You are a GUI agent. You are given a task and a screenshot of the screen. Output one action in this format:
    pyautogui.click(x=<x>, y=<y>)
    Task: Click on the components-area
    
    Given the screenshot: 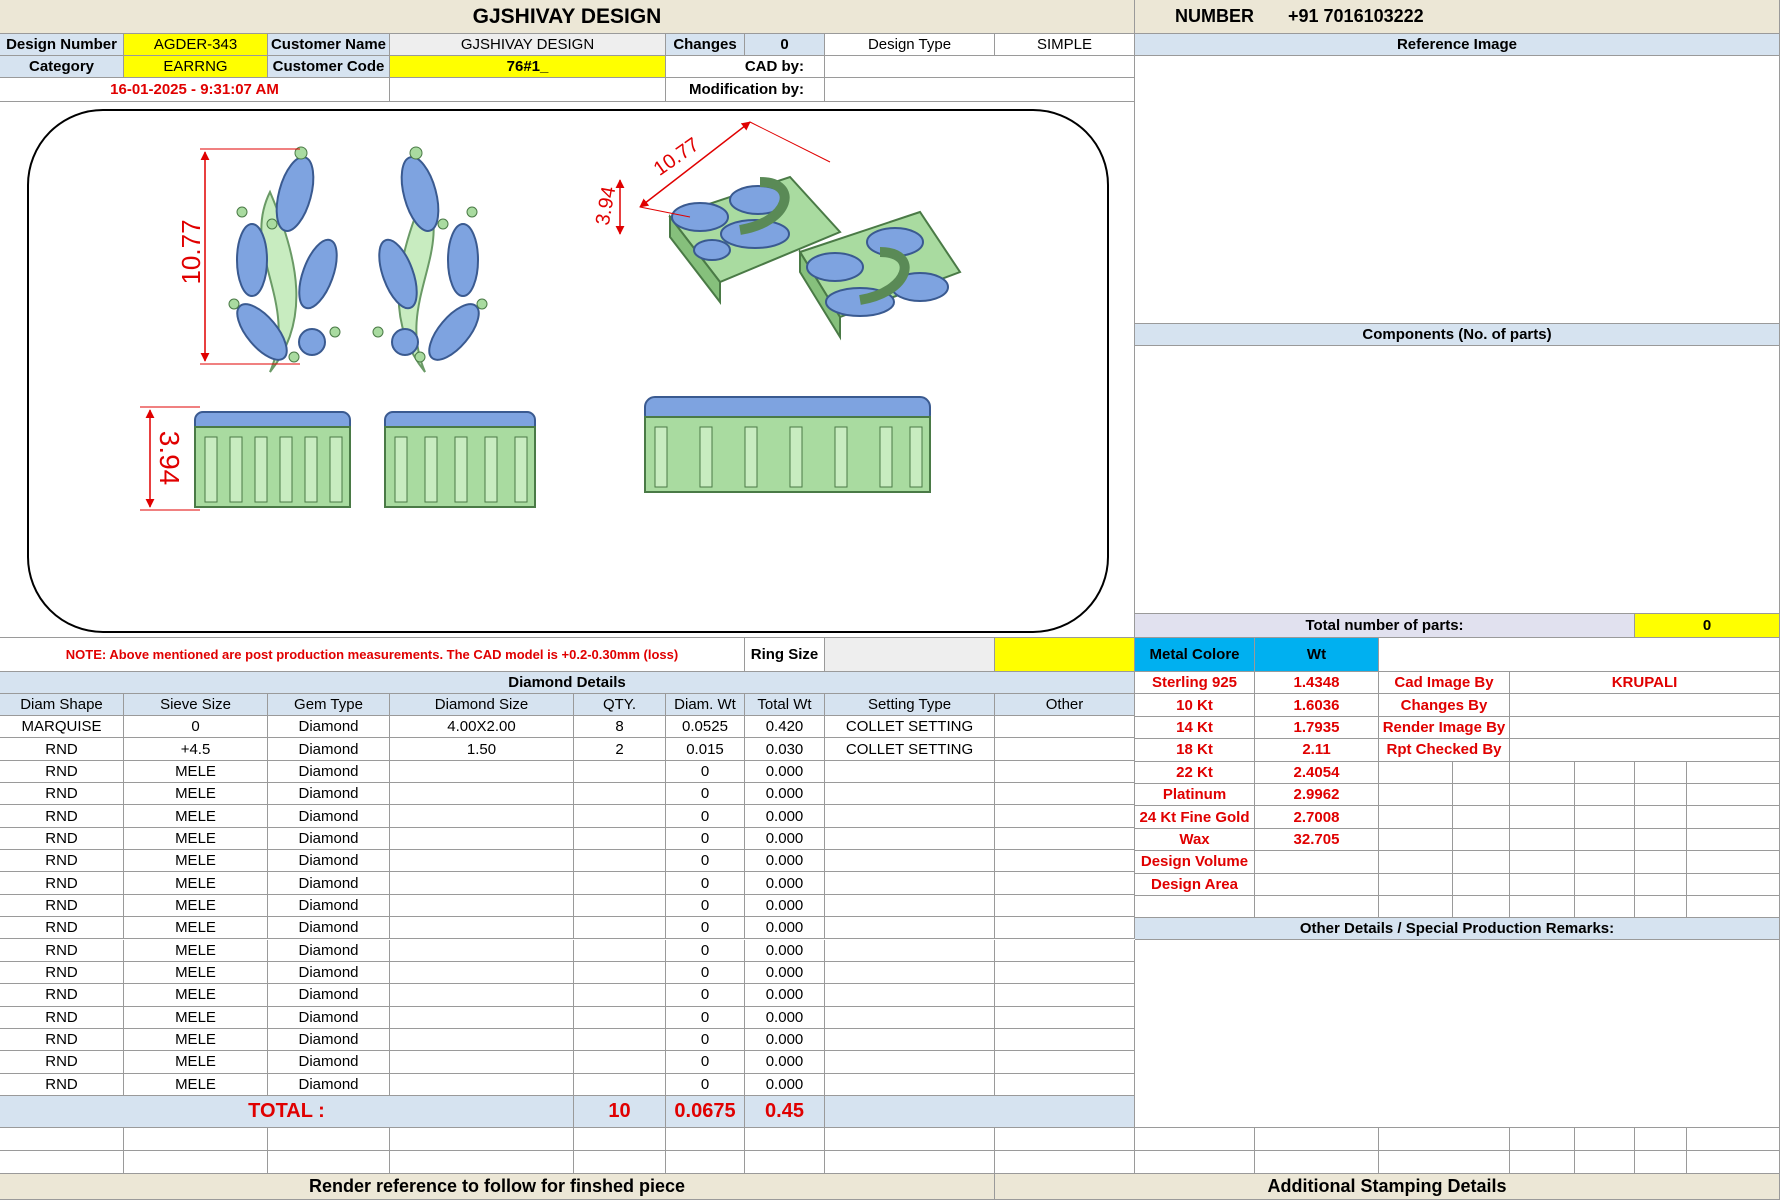 What is the action you would take?
    pyautogui.click(x=1457, y=480)
    